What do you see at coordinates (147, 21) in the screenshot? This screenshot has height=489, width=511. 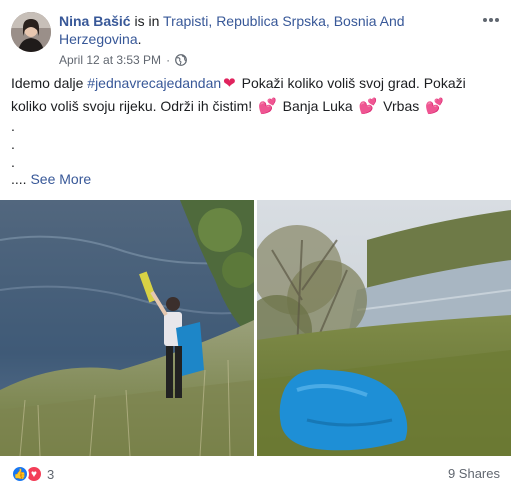 I see `is-in-text: is in` at bounding box center [147, 21].